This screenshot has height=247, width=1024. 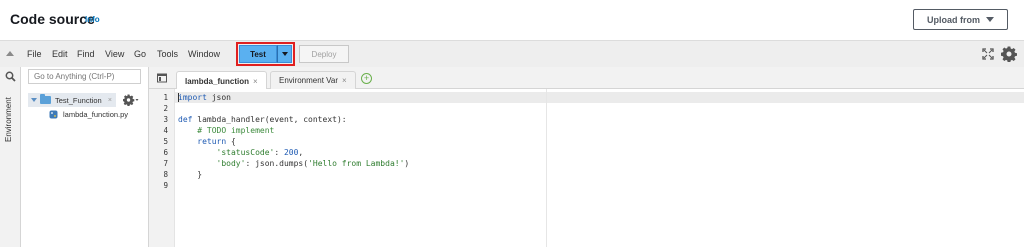 I want to click on expand-triangle-icon, so click(x=34, y=100).